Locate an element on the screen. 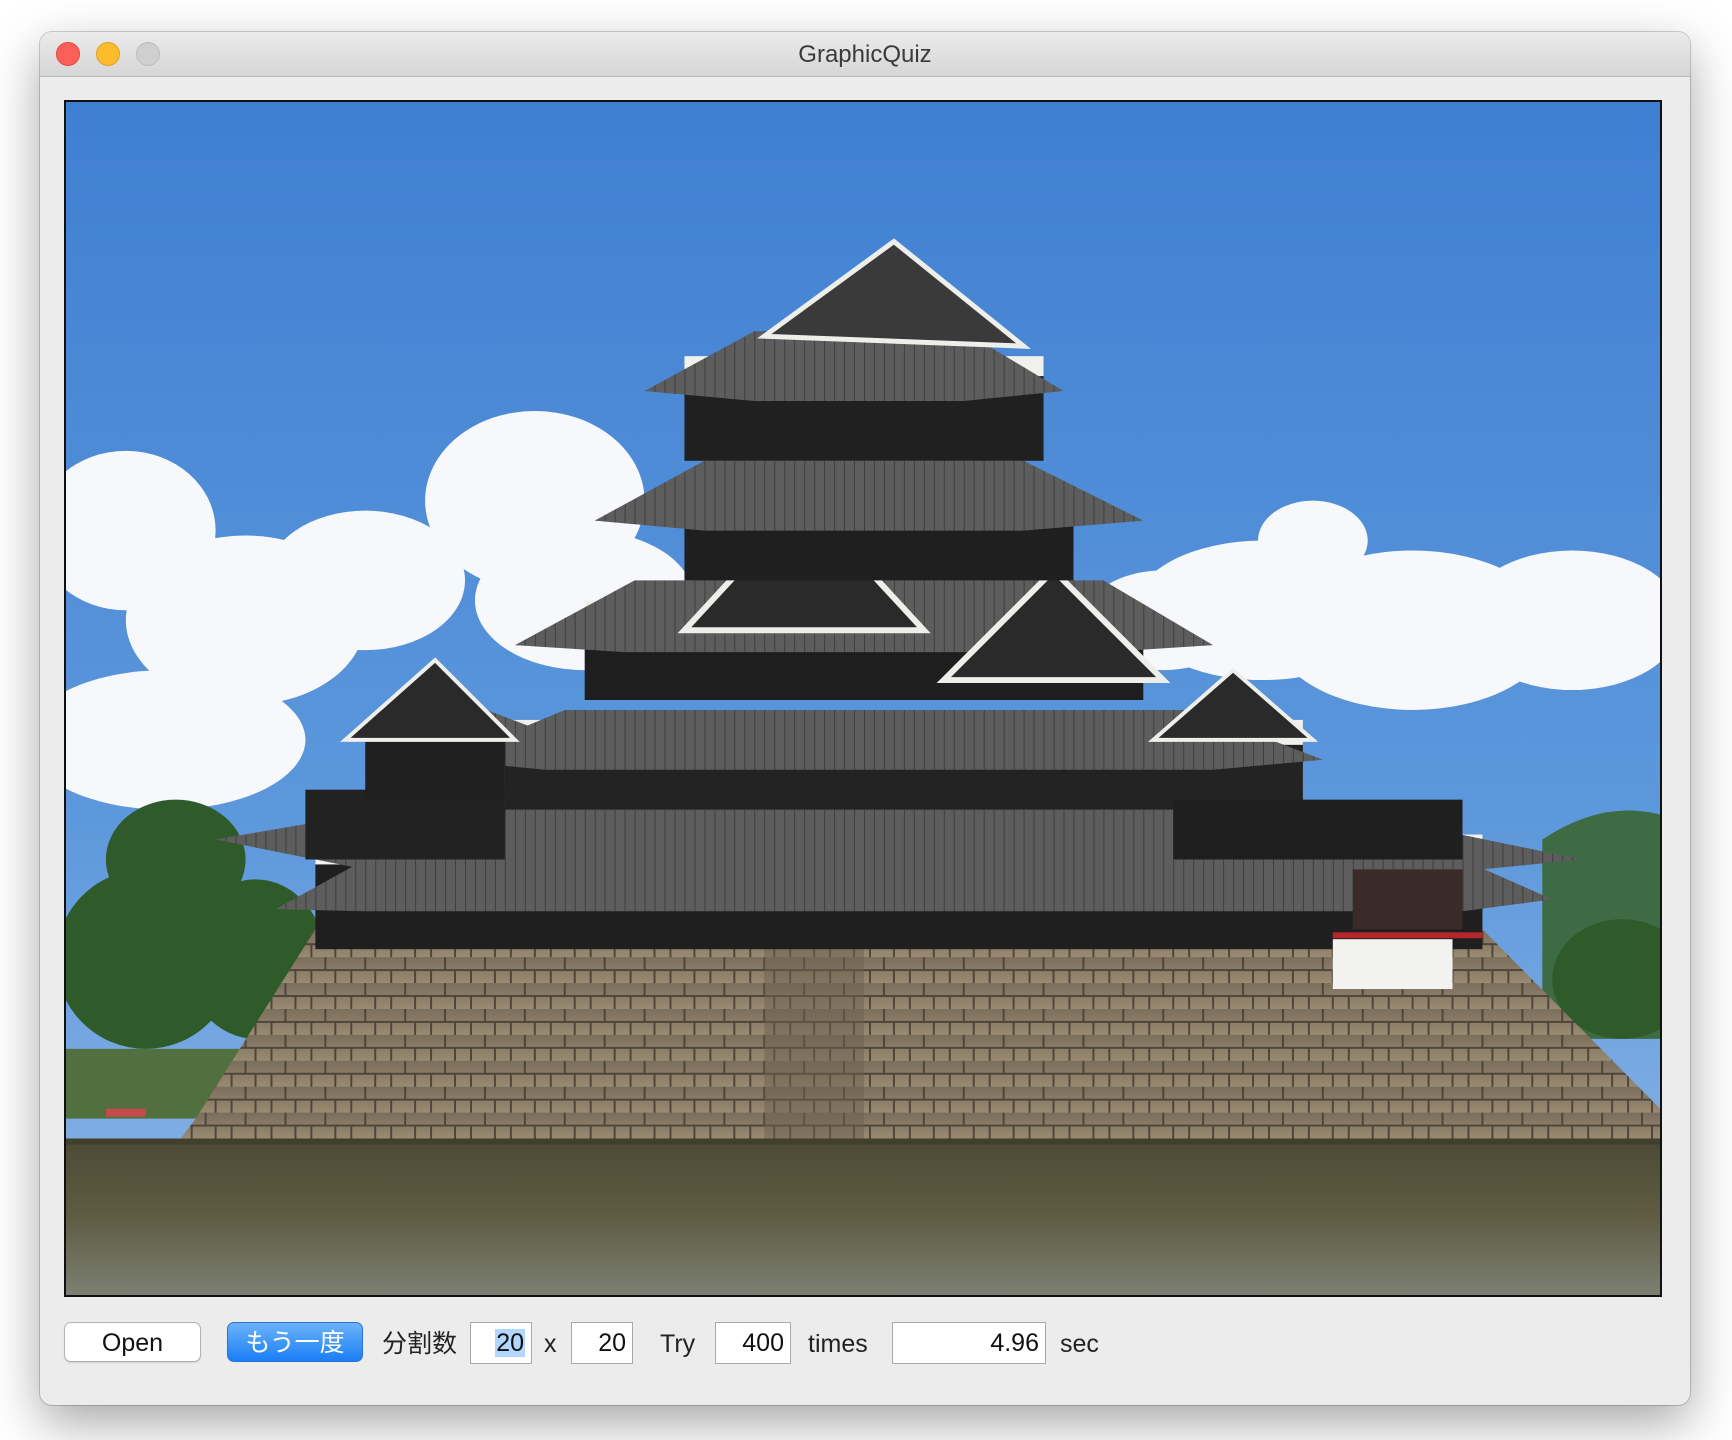  divisions-cols-value: 20 is located at coordinates (510, 1343).